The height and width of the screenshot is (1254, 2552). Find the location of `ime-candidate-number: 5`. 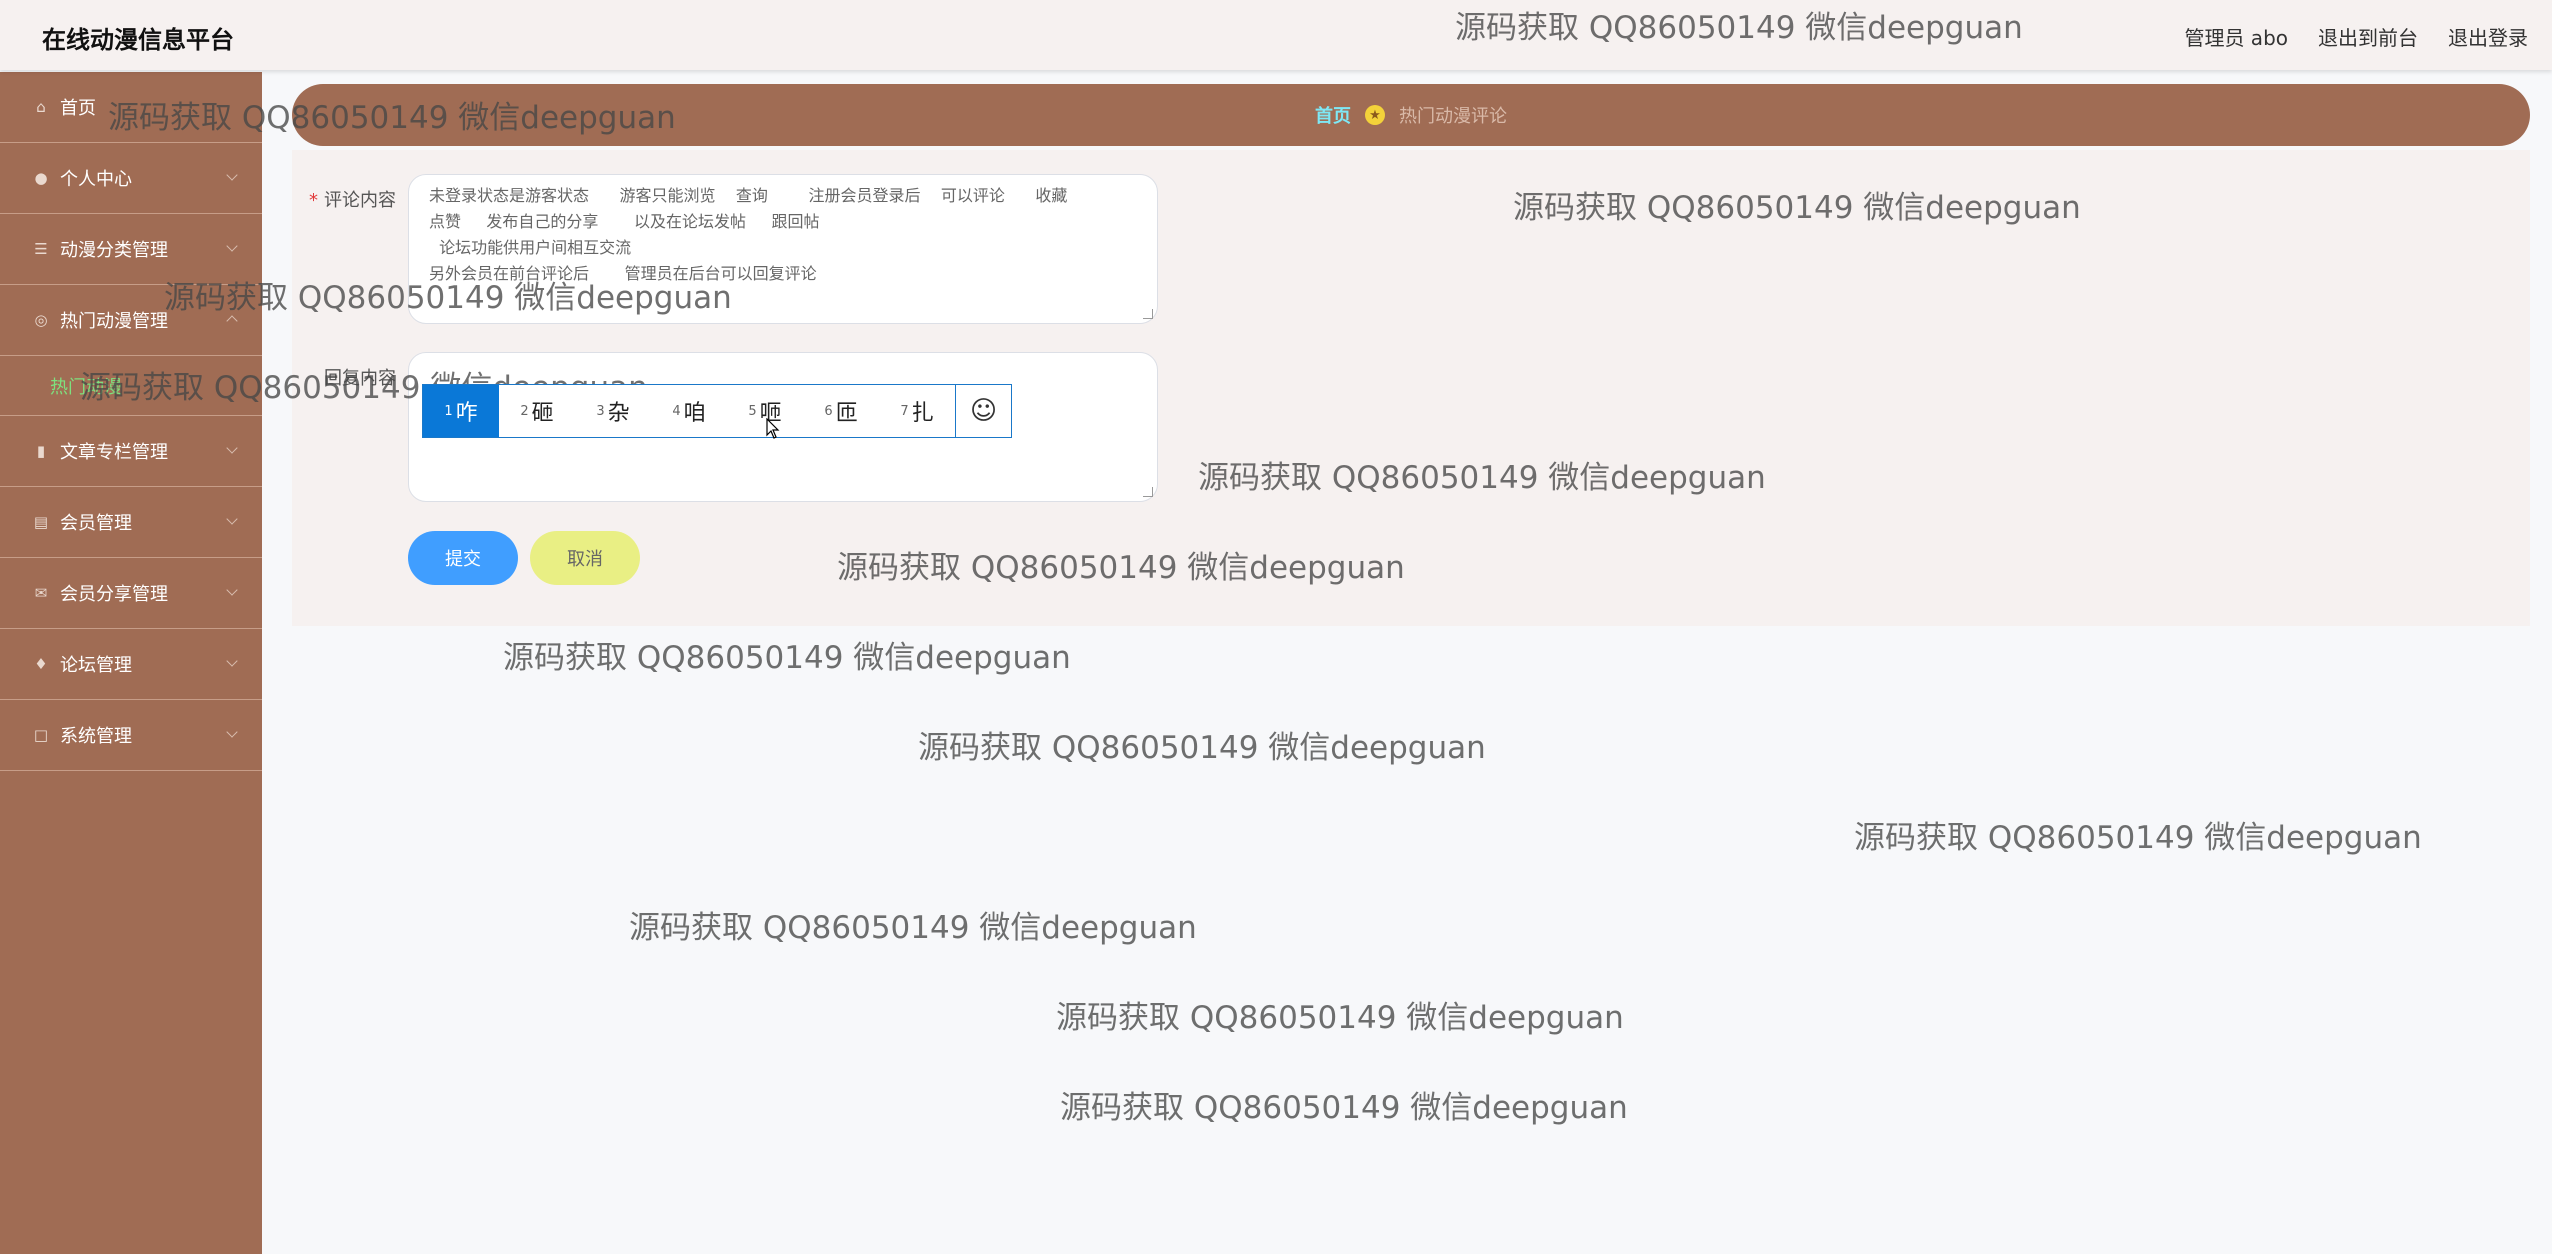

ime-candidate-number: 5 is located at coordinates (752, 411).